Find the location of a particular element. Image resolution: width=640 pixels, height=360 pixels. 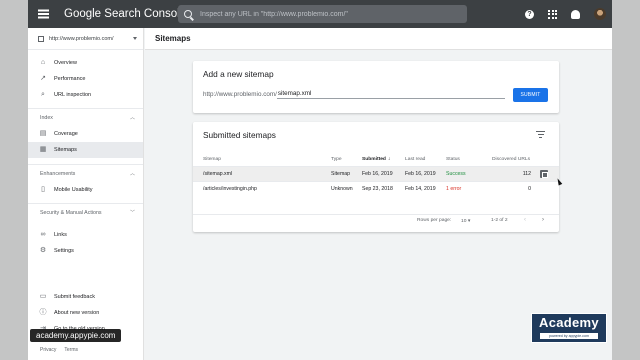

section-label: Enhancements is located at coordinates (58, 173).